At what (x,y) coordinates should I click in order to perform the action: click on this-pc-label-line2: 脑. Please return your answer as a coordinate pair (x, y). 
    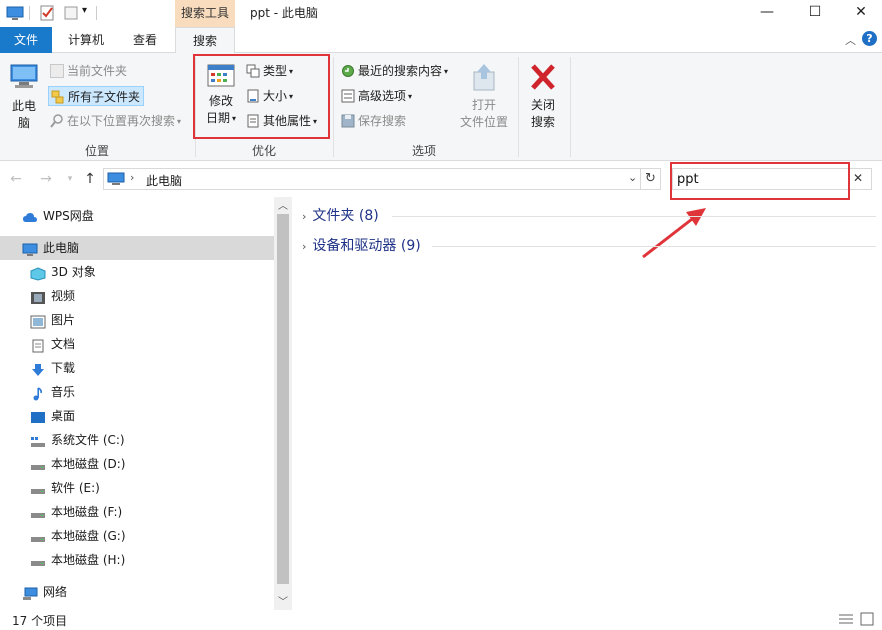
    Looking at the image, I should click on (23, 123).